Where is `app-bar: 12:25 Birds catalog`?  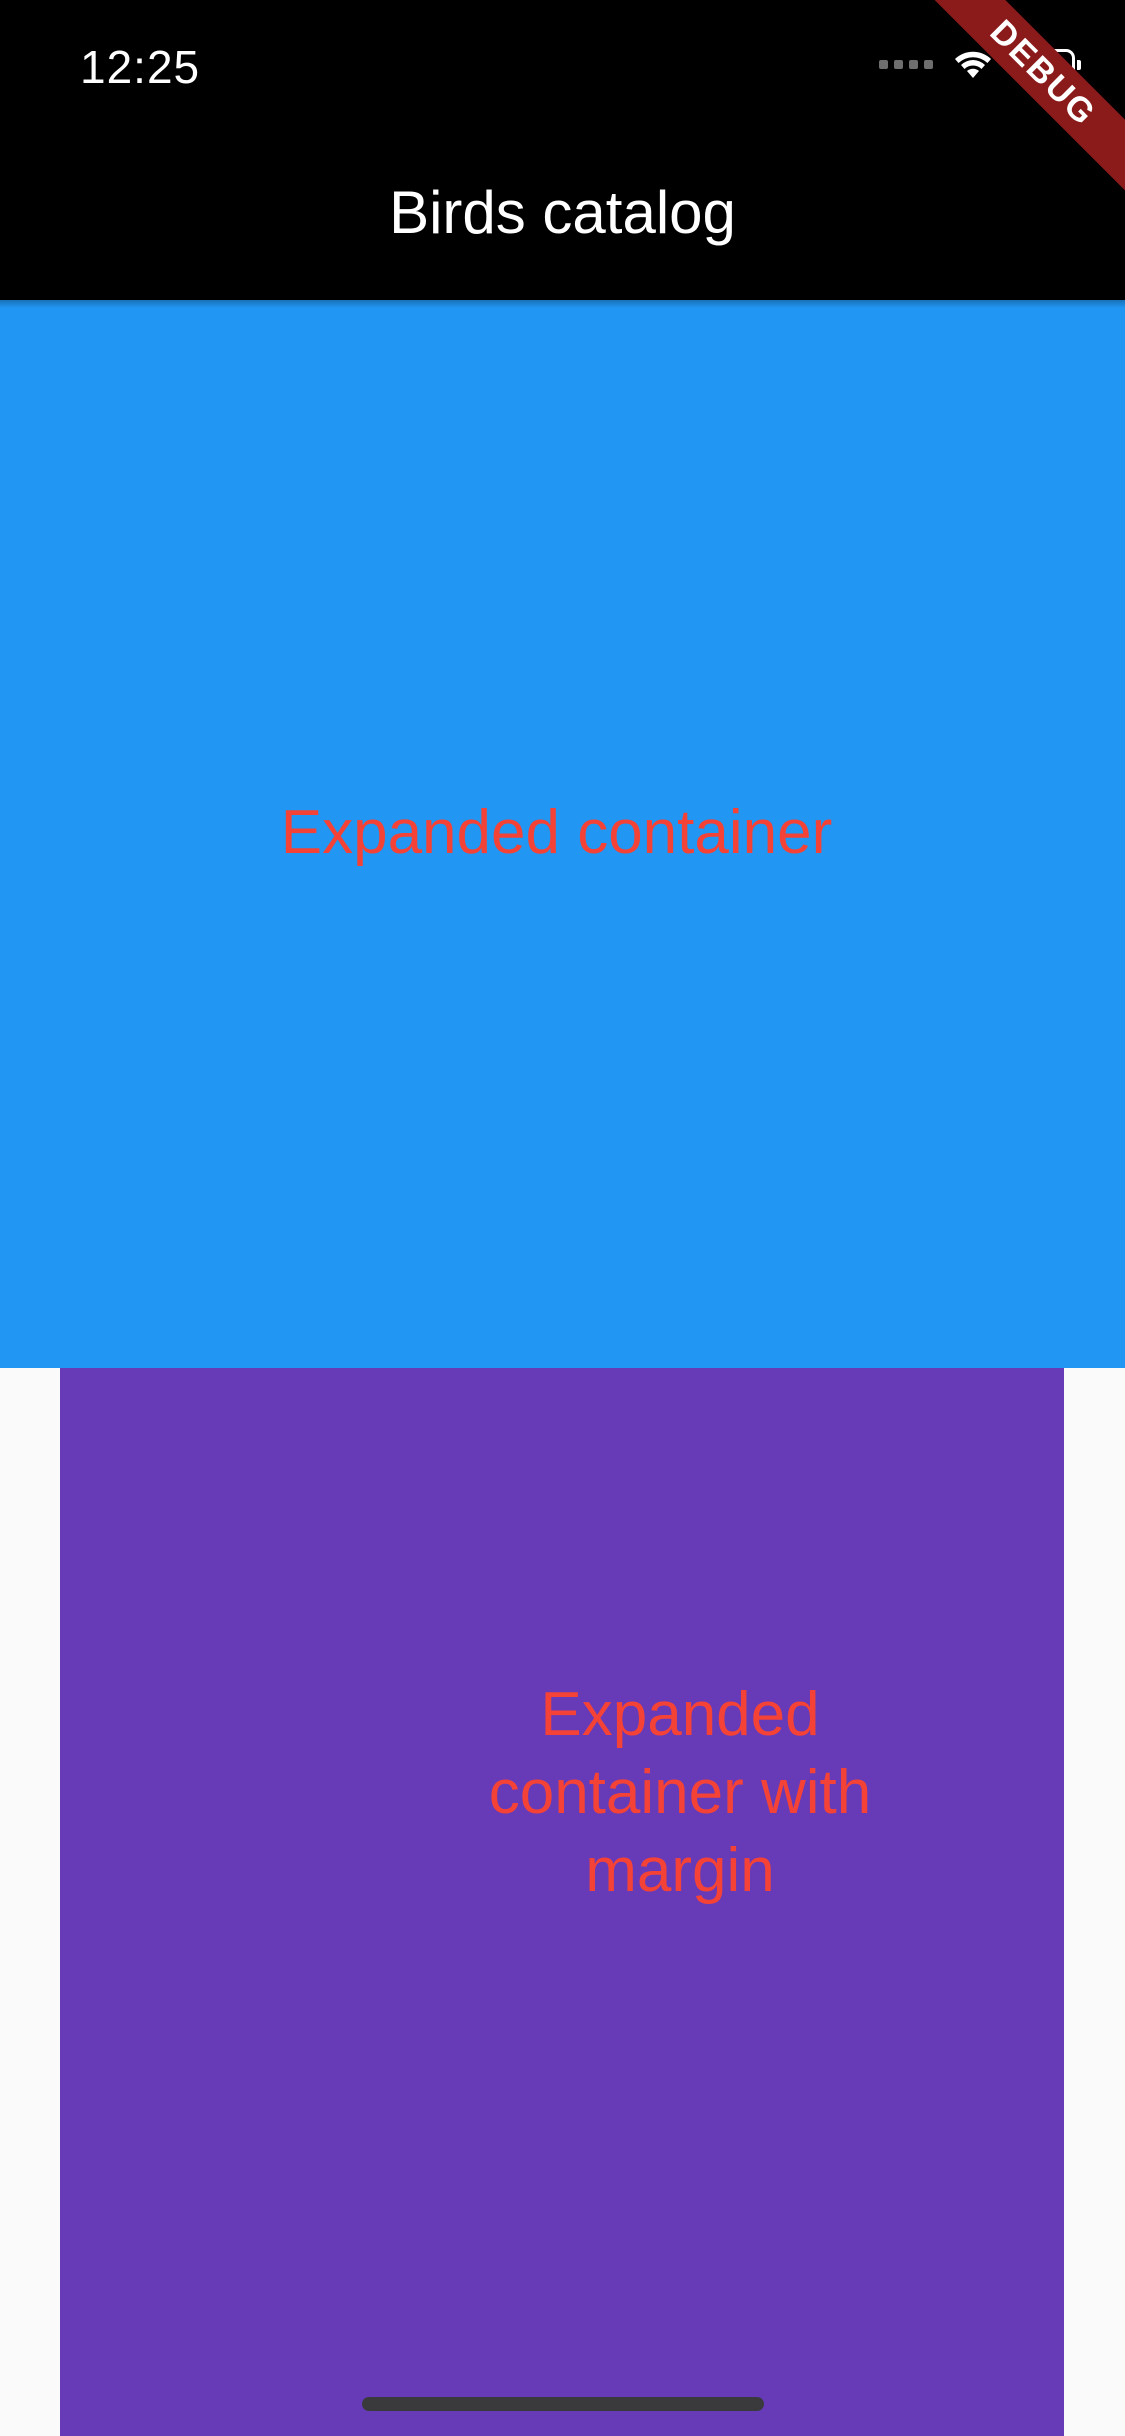 app-bar: 12:25 Birds catalog is located at coordinates (562, 150).